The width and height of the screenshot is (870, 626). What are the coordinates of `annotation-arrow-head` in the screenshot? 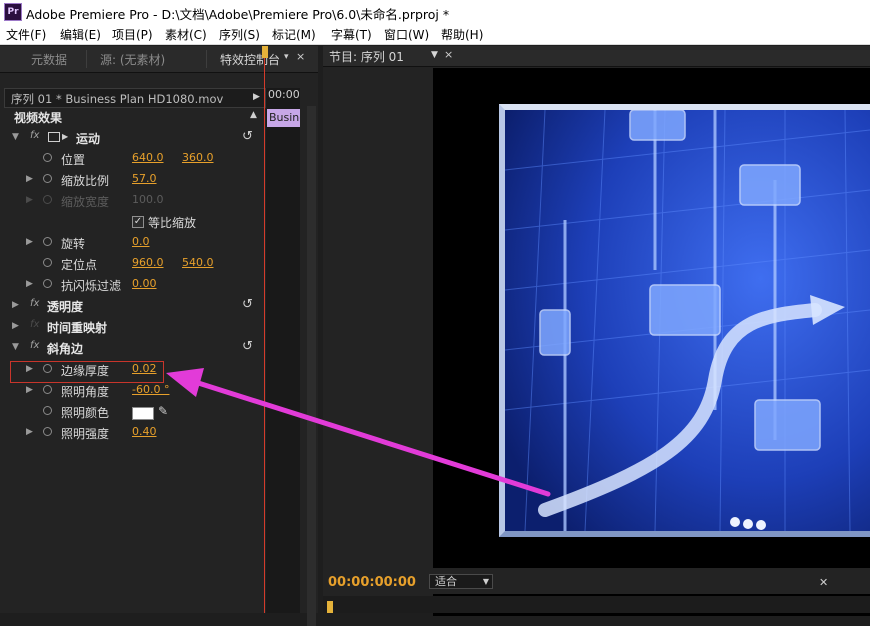 It's located at (185, 382).